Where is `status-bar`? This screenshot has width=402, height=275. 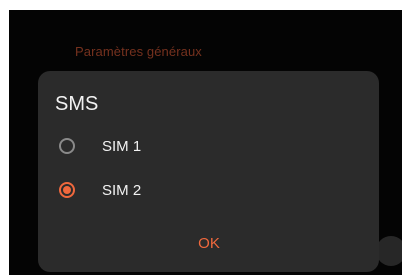
status-bar is located at coordinates (201, 5).